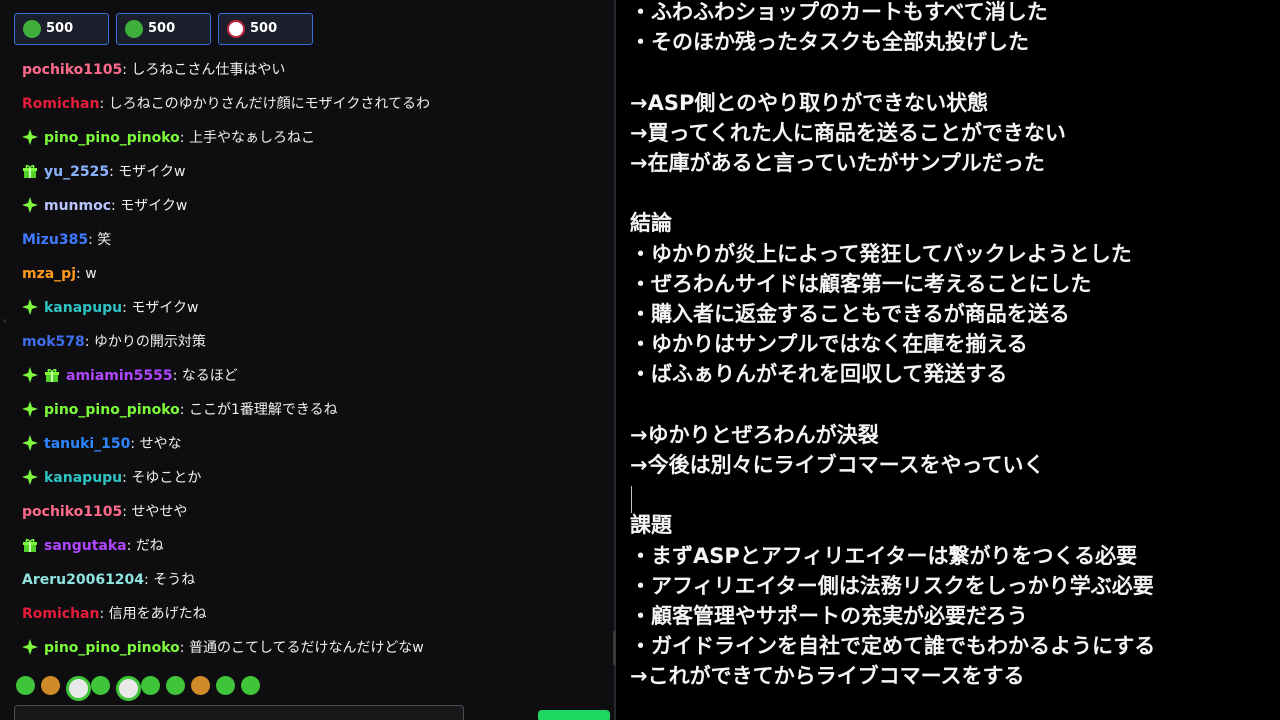 The image size is (1280, 720). I want to click on chat-message: munmoc: モザイクw, so click(104, 206).